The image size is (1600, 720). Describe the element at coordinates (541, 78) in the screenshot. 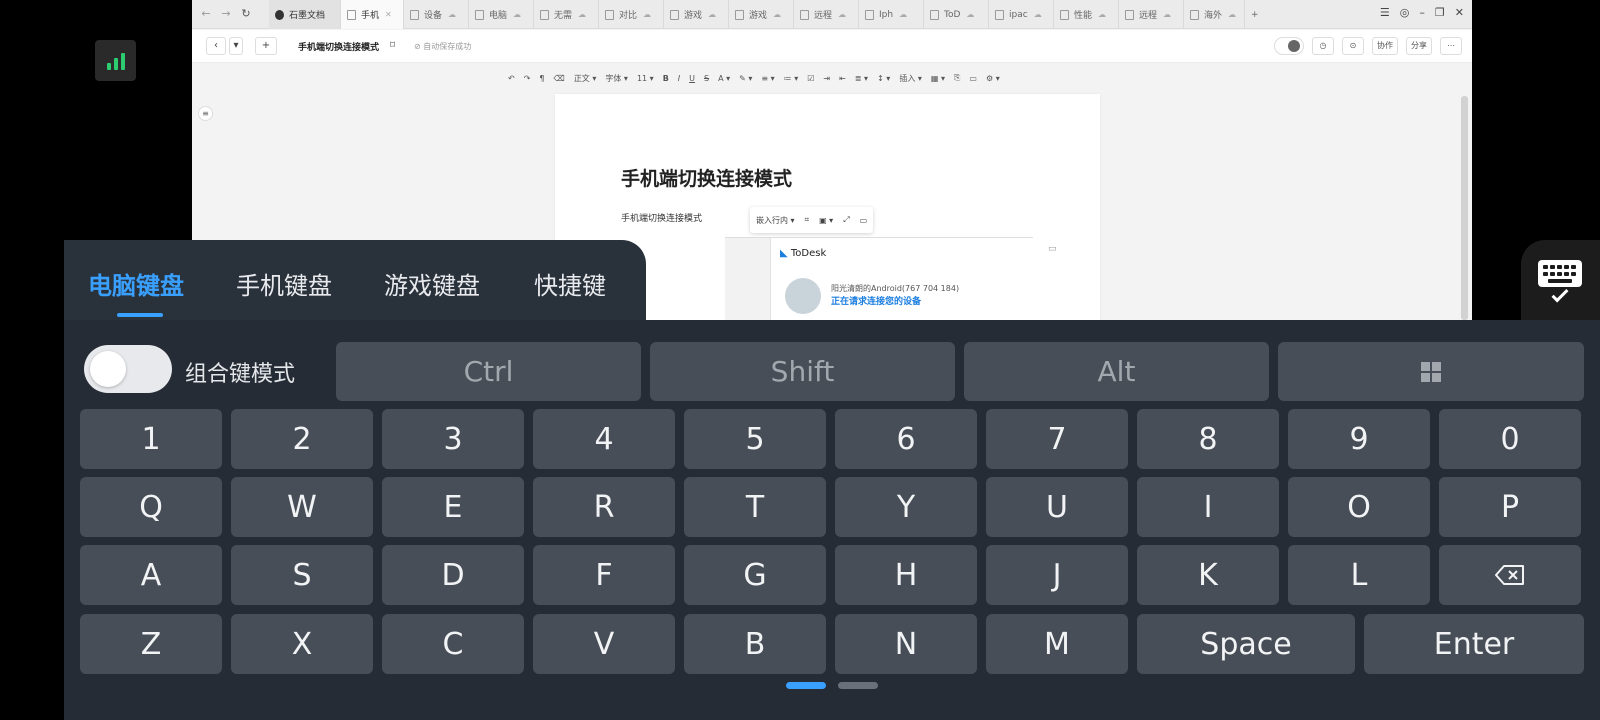

I see `format-painter-icon: ¶` at that location.